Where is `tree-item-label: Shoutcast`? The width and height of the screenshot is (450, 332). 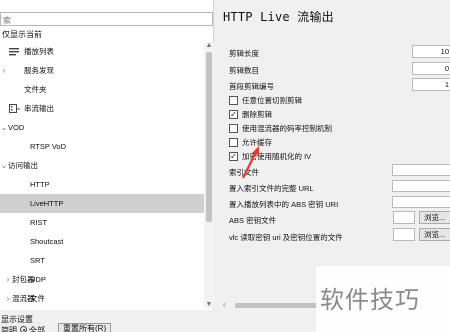
tree-item-label: Shoutcast is located at coordinates (47, 241).